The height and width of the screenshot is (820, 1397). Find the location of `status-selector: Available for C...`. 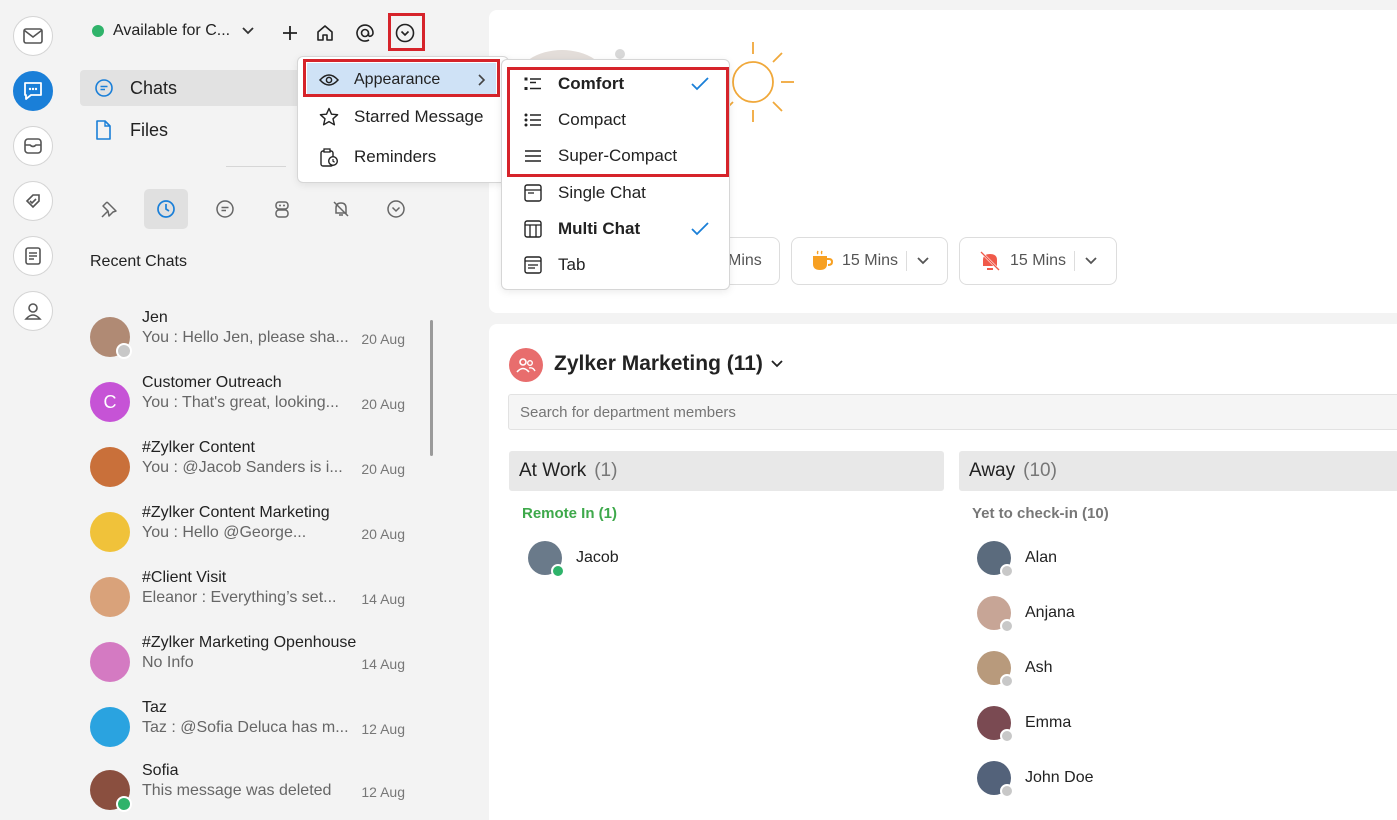

status-selector: Available for C... is located at coordinates (173, 31).